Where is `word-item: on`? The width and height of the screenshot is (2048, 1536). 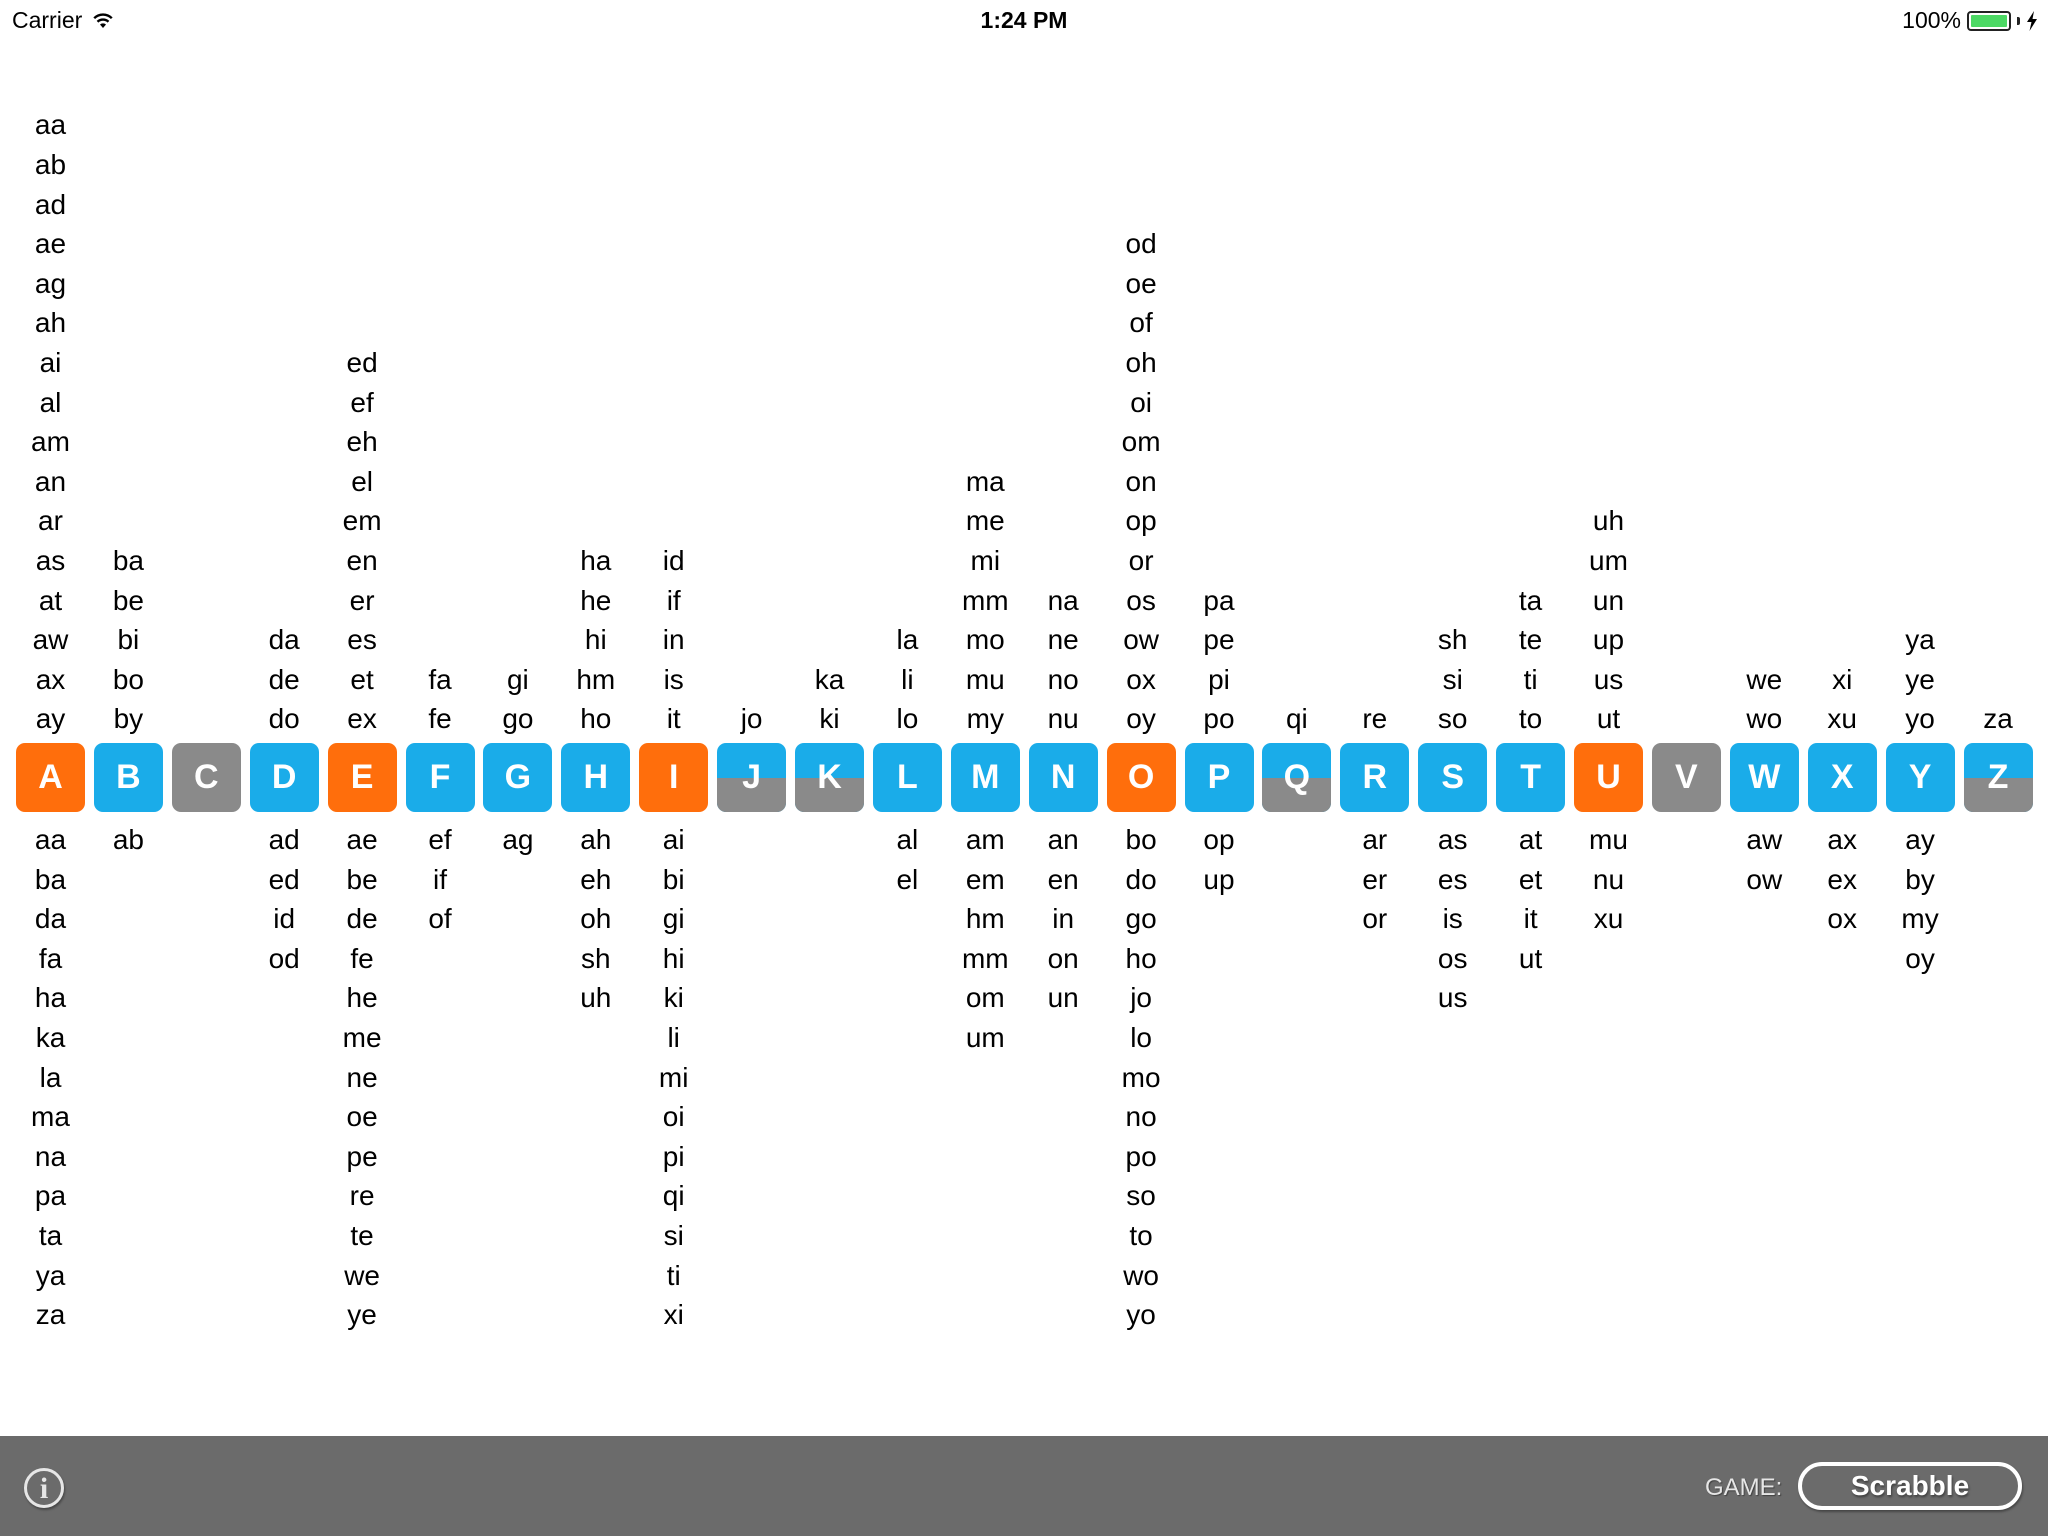
word-item: on is located at coordinates (1141, 481).